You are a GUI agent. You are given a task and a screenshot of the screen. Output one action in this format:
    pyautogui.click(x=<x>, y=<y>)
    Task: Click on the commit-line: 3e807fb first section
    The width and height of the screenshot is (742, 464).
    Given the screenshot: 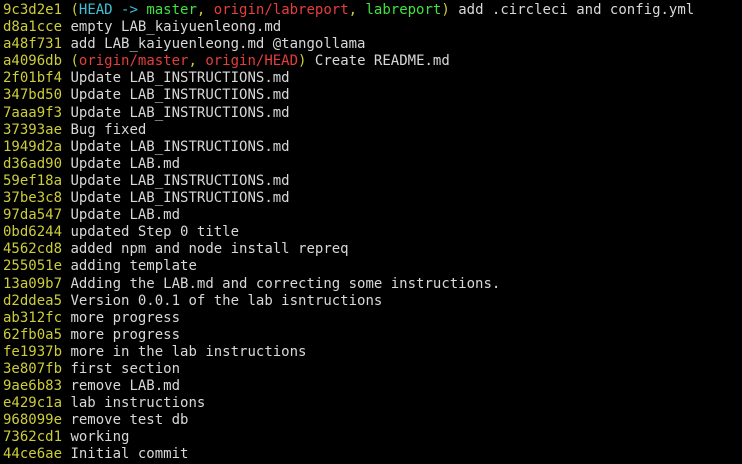 What is the action you would take?
    pyautogui.click(x=372, y=369)
    